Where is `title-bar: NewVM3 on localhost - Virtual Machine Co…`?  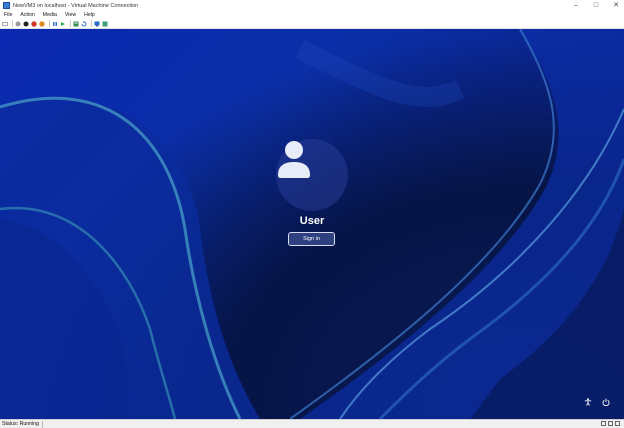
title-bar: NewVM3 on localhost - Virtual Machine Co… is located at coordinates (312, 5).